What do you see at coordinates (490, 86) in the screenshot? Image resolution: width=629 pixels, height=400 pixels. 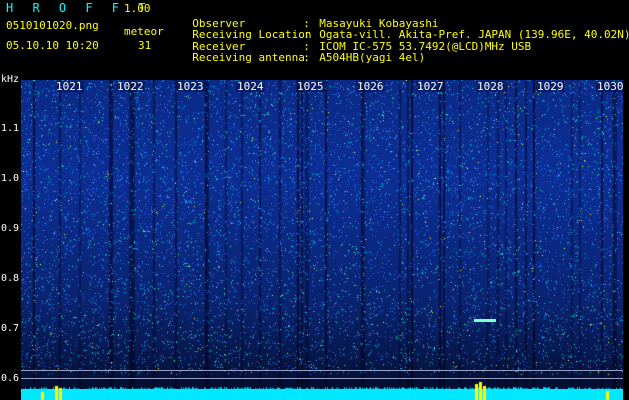 I see `minute-label-1028: 1028` at bounding box center [490, 86].